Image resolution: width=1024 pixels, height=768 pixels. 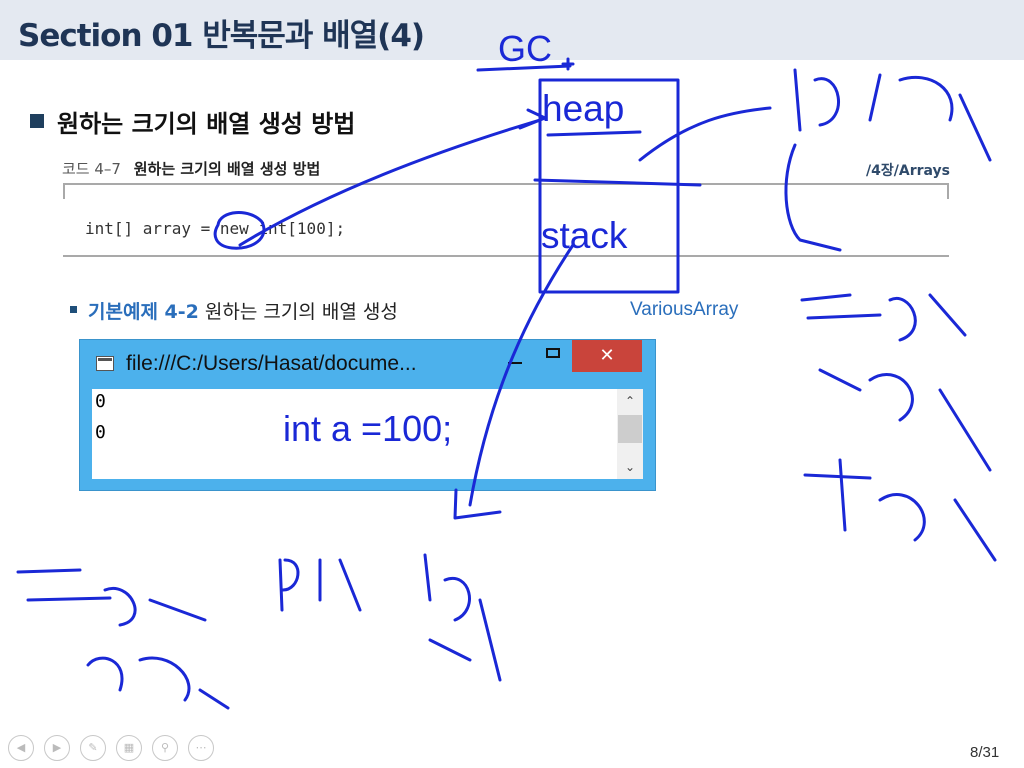 I want to click on scroll-up-icon: ⌃, so click(x=630, y=401).